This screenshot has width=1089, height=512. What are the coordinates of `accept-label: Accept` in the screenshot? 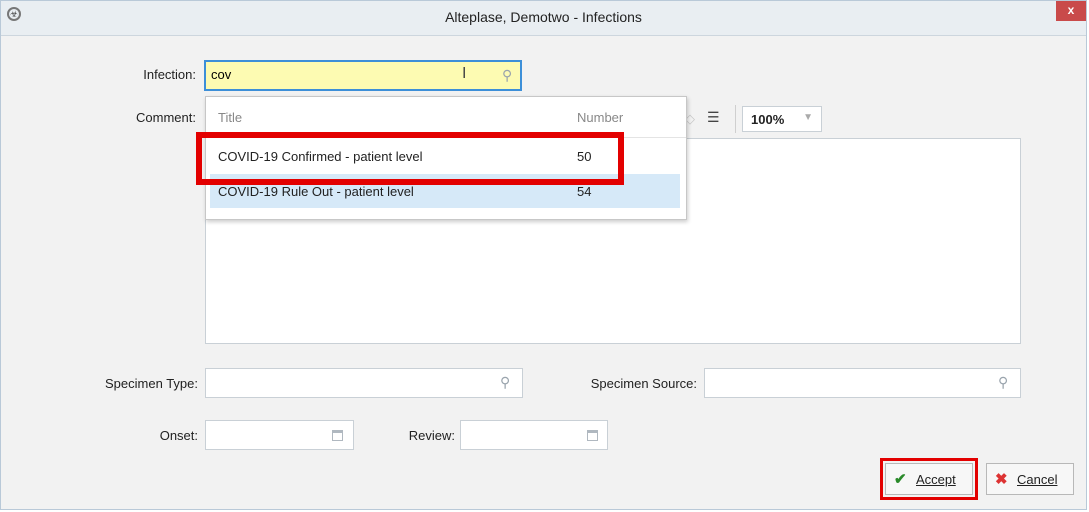 It's located at (936, 479).